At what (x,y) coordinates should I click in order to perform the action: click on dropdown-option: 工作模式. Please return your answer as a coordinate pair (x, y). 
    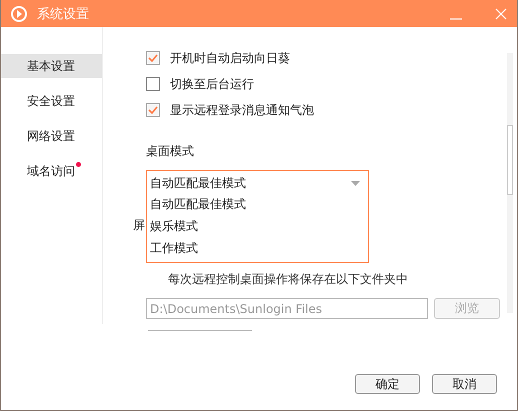
    Looking at the image, I should click on (257, 248).